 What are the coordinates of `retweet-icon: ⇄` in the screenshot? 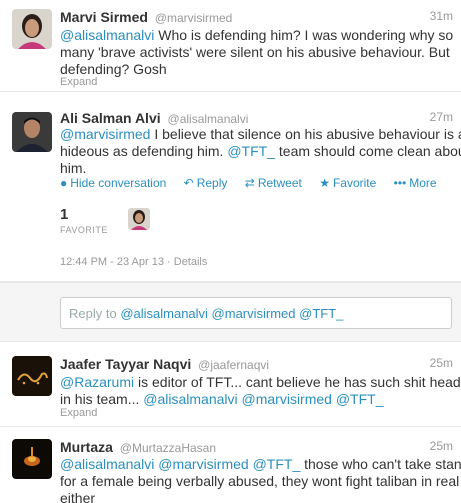 It's located at (249, 183).